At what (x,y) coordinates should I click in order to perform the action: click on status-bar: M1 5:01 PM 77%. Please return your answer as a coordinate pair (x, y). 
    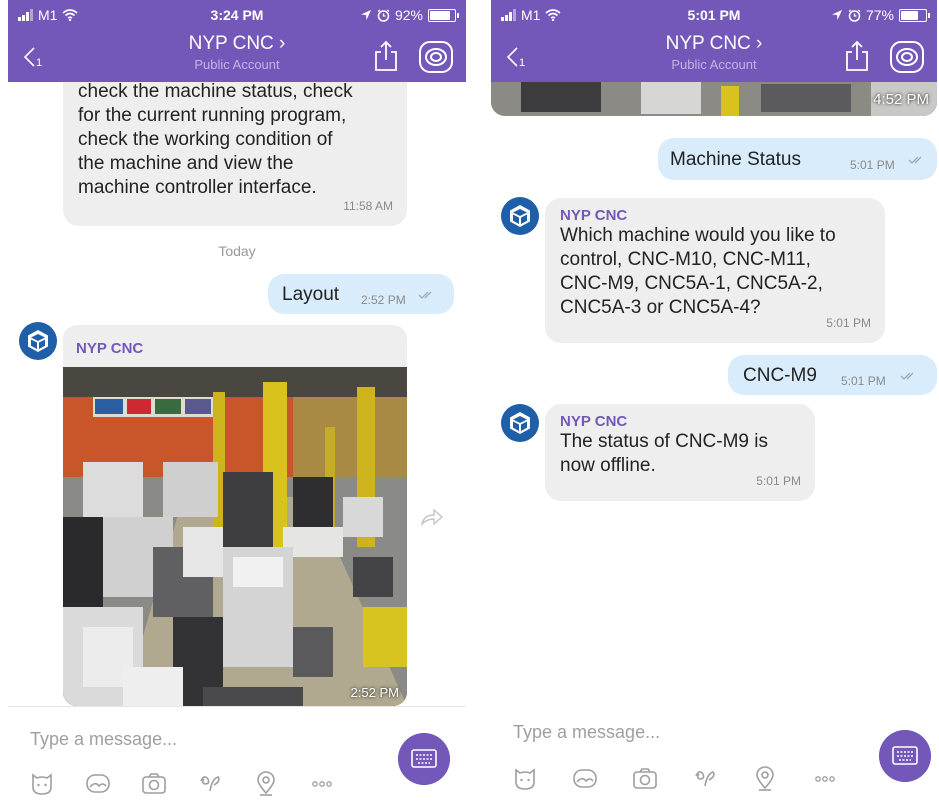
    Looking at the image, I should click on (714, 16).